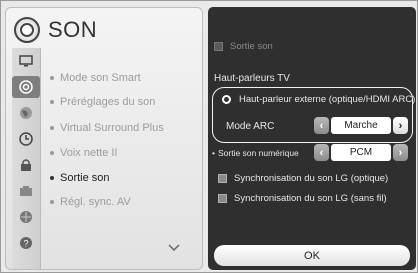 This screenshot has width=418, height=273. Describe the element at coordinates (311, 178) in the screenshot. I see `checkbox-label: Synchronisation du son LG (optique)` at that location.